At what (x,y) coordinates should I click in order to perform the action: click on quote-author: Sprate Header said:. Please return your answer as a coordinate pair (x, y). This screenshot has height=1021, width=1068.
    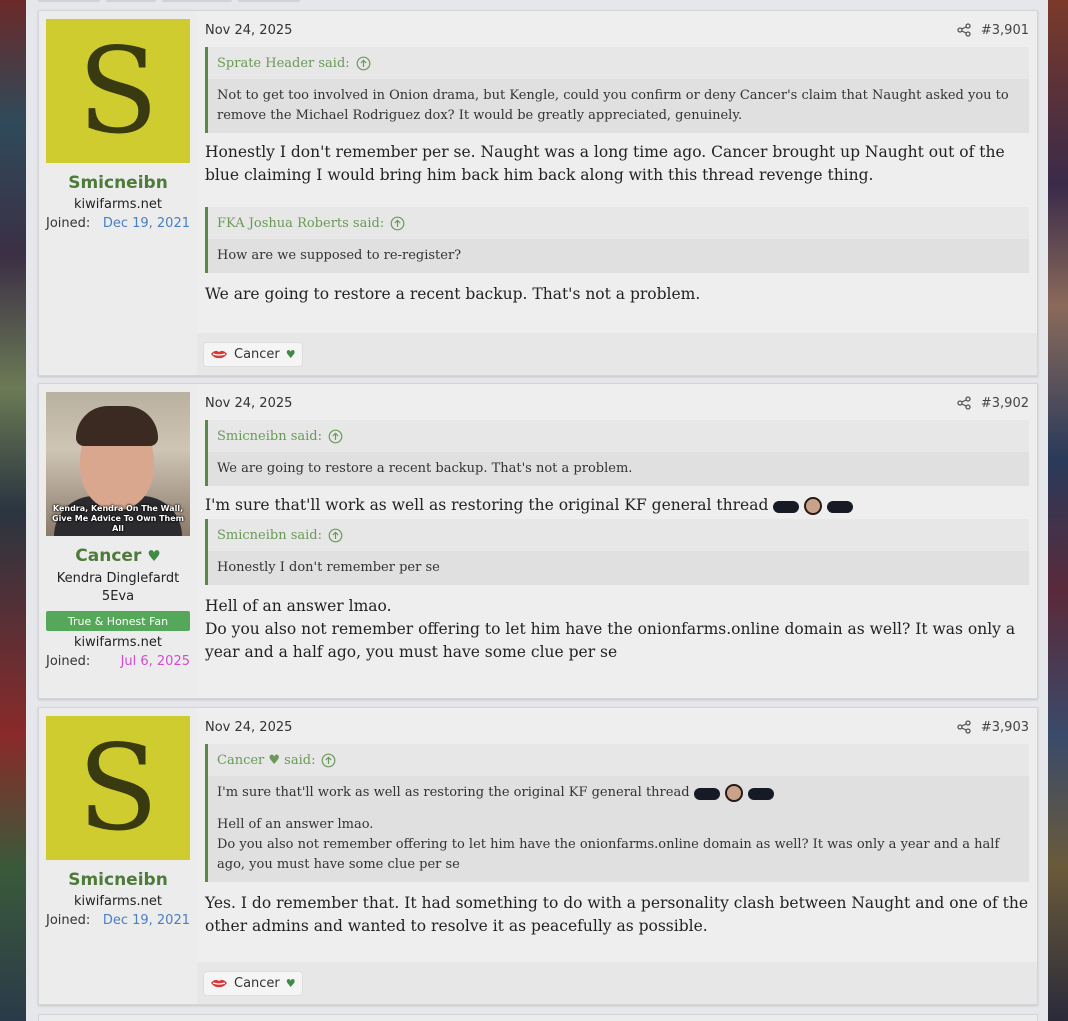
    Looking at the image, I should click on (618, 63).